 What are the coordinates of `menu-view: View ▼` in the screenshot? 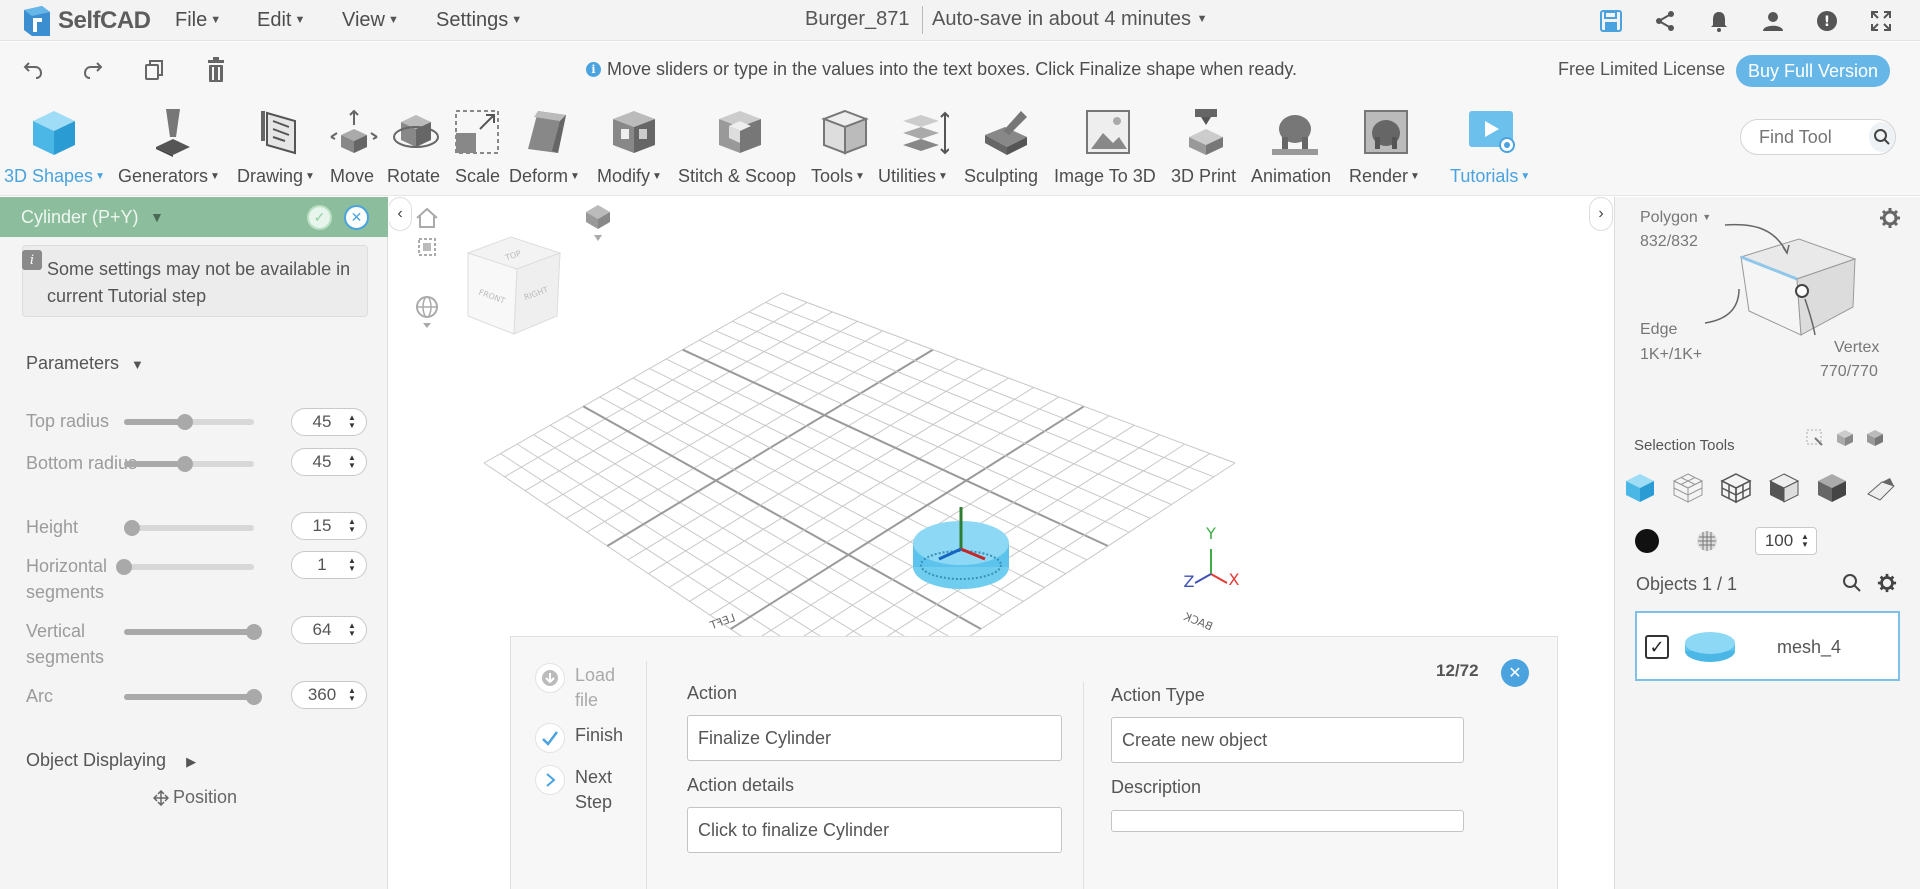 It's located at (370, 20).